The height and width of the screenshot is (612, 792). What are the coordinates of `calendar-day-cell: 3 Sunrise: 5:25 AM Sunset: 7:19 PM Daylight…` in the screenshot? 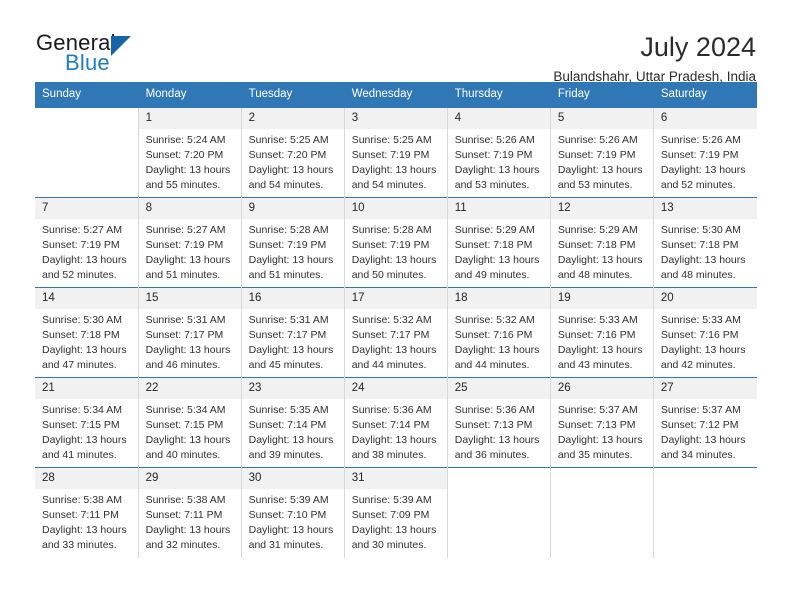 It's located at (396, 152).